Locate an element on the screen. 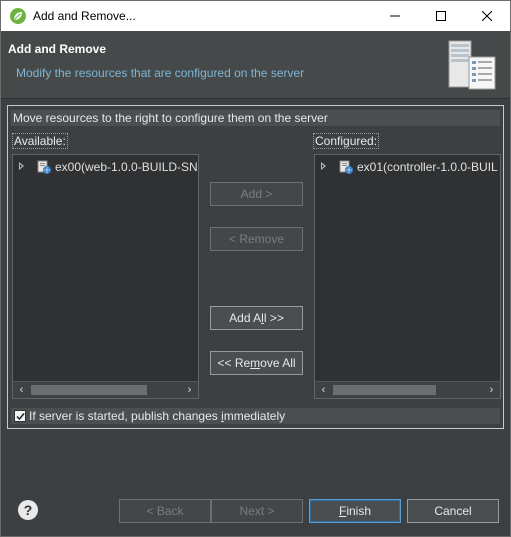 Image resolution: width=511 pixels, height=537 pixels. cancel-button: Cancel is located at coordinates (453, 511).